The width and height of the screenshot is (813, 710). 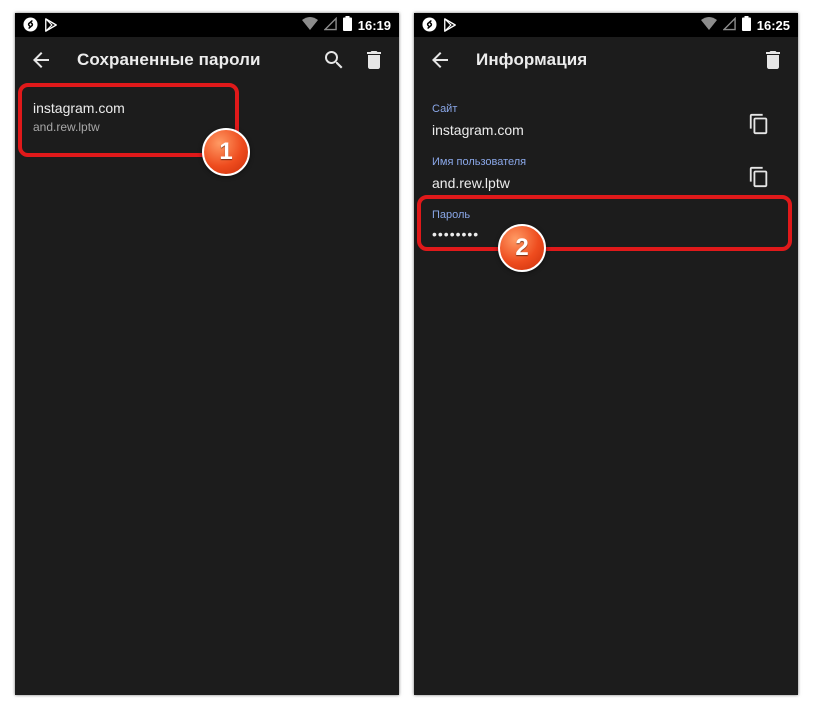 I want to click on step-badge-2: 2, so click(x=522, y=248).